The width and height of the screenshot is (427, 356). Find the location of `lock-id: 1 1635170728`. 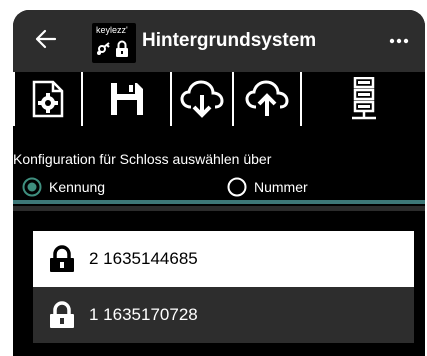

lock-id: 1 1635170728 is located at coordinates (143, 314).